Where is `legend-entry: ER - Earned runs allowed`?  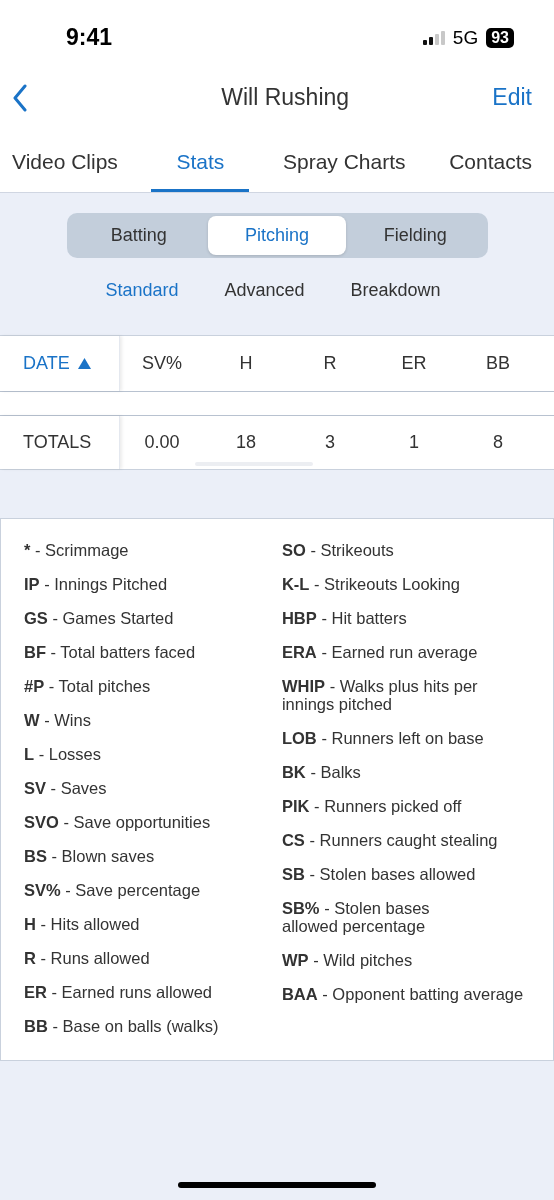 legend-entry: ER - Earned runs allowed is located at coordinates (118, 992).